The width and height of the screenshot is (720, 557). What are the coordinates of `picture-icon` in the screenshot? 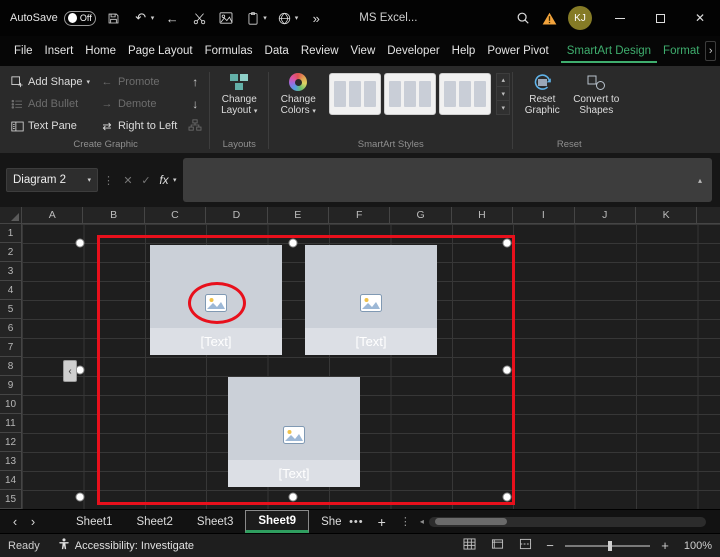 It's located at (226, 18).